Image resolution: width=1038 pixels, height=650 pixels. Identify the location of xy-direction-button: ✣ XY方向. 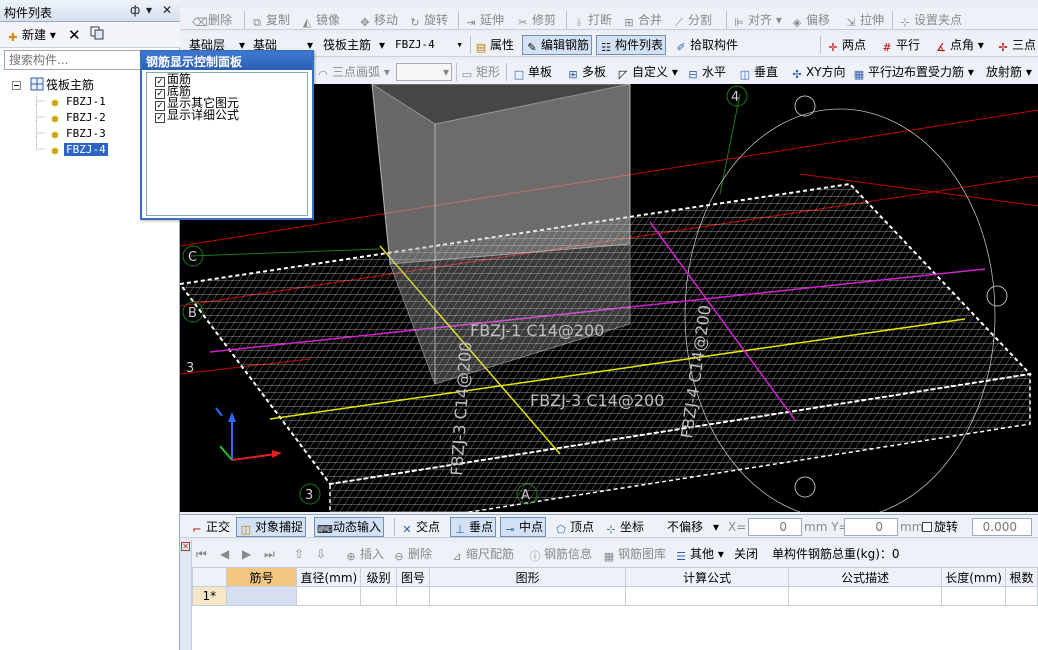
(817, 72).